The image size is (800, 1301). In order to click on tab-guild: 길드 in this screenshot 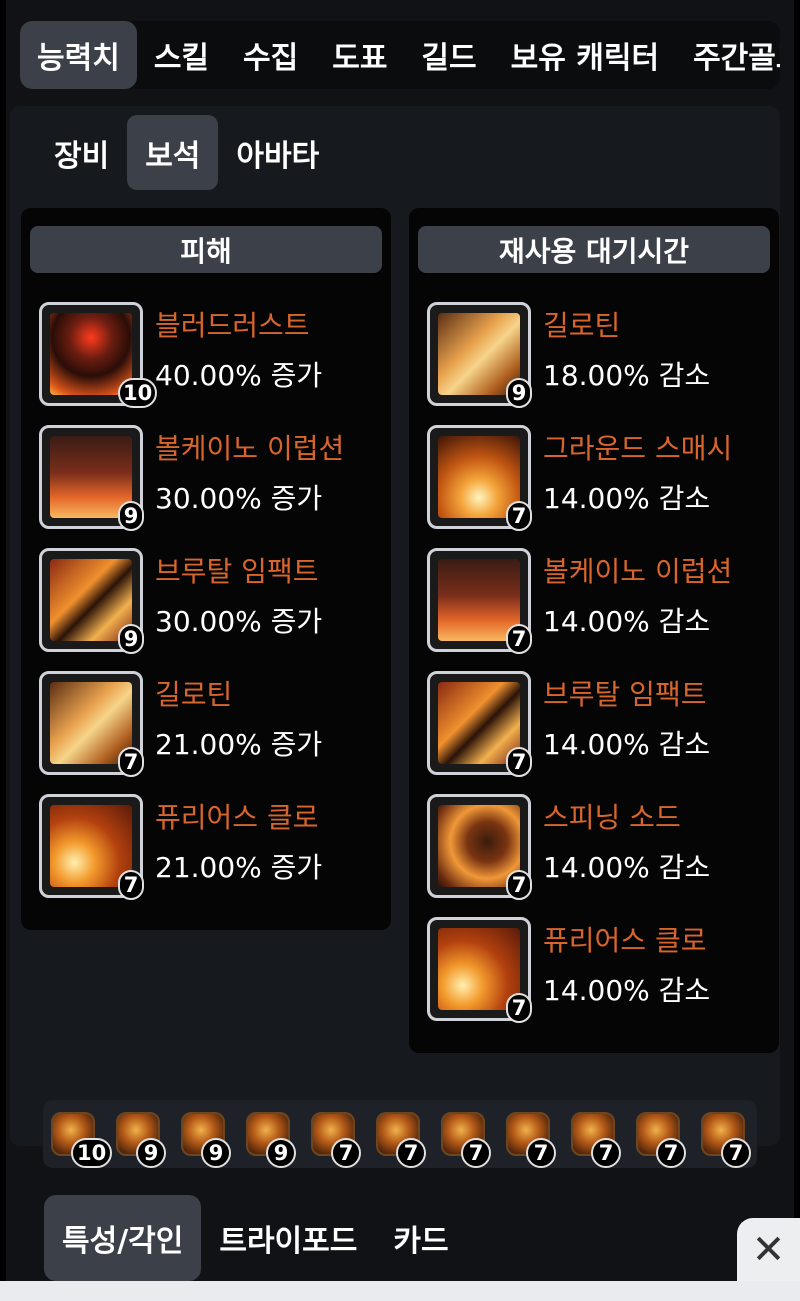, I will do `click(448, 55)`.